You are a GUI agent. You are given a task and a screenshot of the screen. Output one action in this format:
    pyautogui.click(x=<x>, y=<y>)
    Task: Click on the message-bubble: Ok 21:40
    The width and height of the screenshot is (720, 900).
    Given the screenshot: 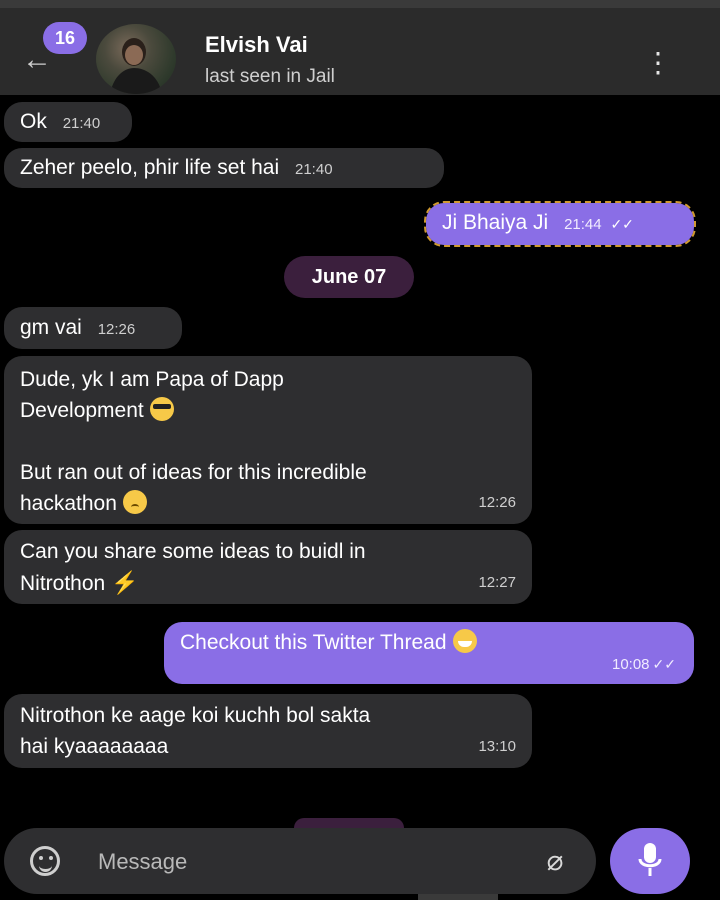 What is the action you would take?
    pyautogui.click(x=68, y=122)
    